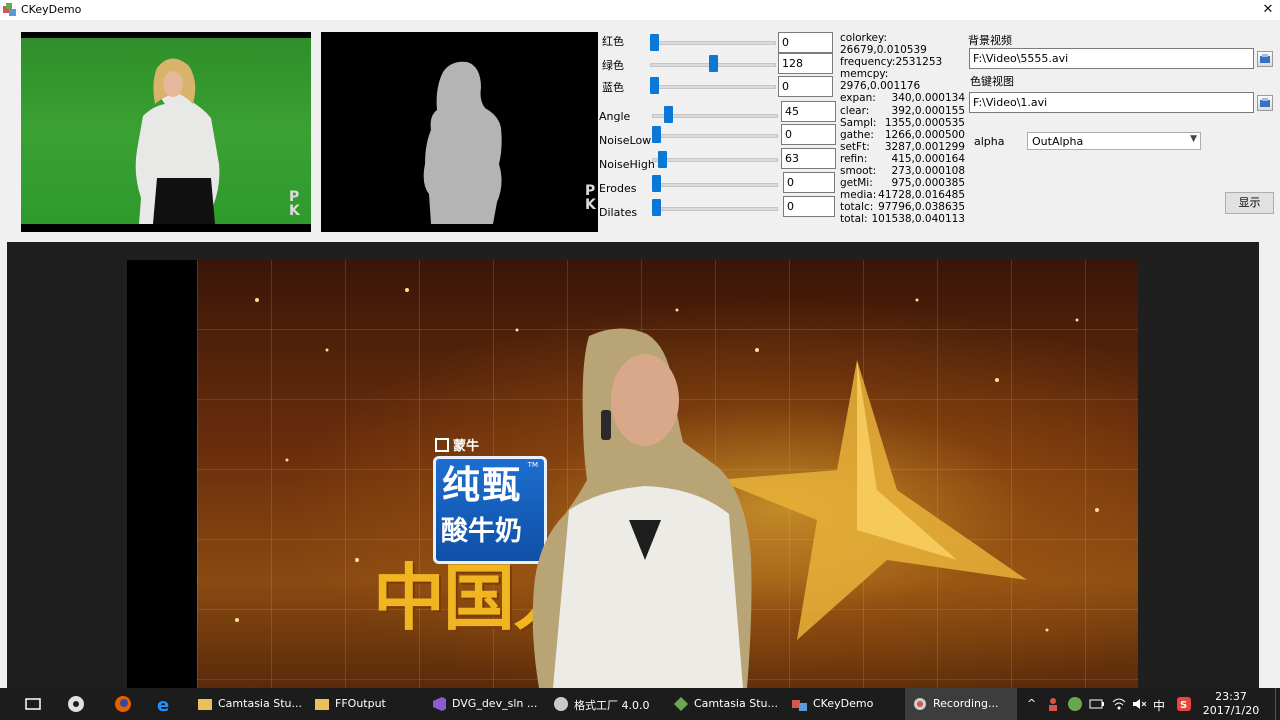 The image size is (1280, 720). What do you see at coordinates (921, 207) in the screenshot?
I see `stat-value: 97796,0.038635` at bounding box center [921, 207].